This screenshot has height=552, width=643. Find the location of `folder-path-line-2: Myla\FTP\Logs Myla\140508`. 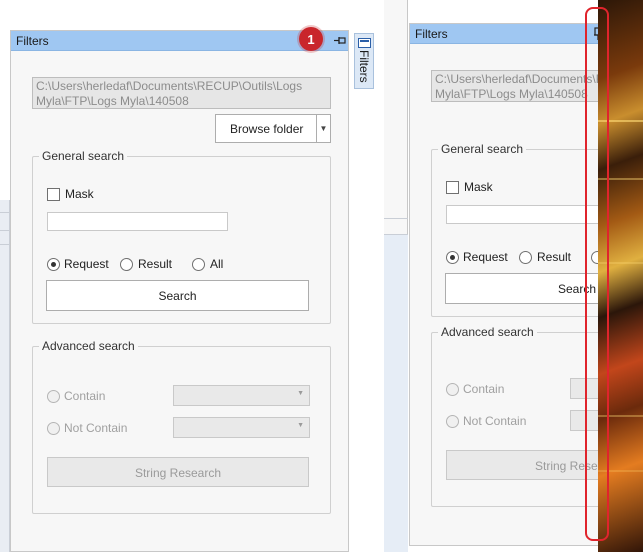

folder-path-line-2: Myla\FTP\Logs Myla\140508 is located at coordinates (112, 101).